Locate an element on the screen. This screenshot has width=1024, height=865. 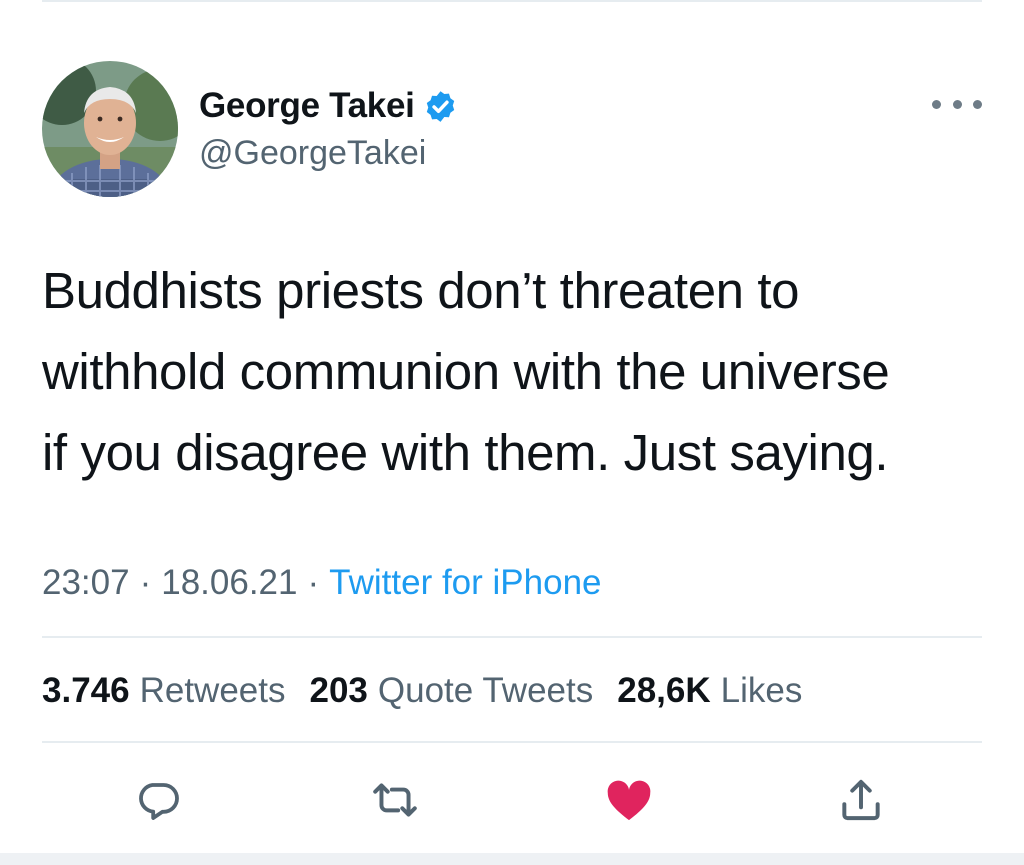
likes-stat: 28,6K Likes is located at coordinates (709, 691).